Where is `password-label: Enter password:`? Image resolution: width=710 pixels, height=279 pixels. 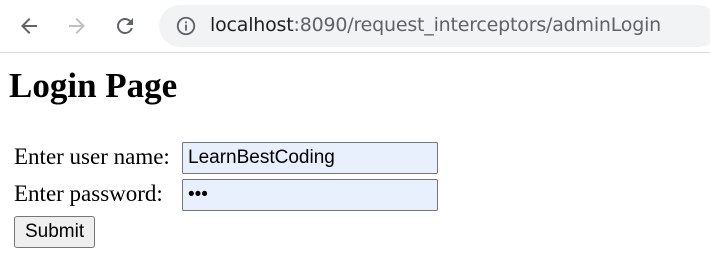
password-label: Enter password: is located at coordinates (88, 193).